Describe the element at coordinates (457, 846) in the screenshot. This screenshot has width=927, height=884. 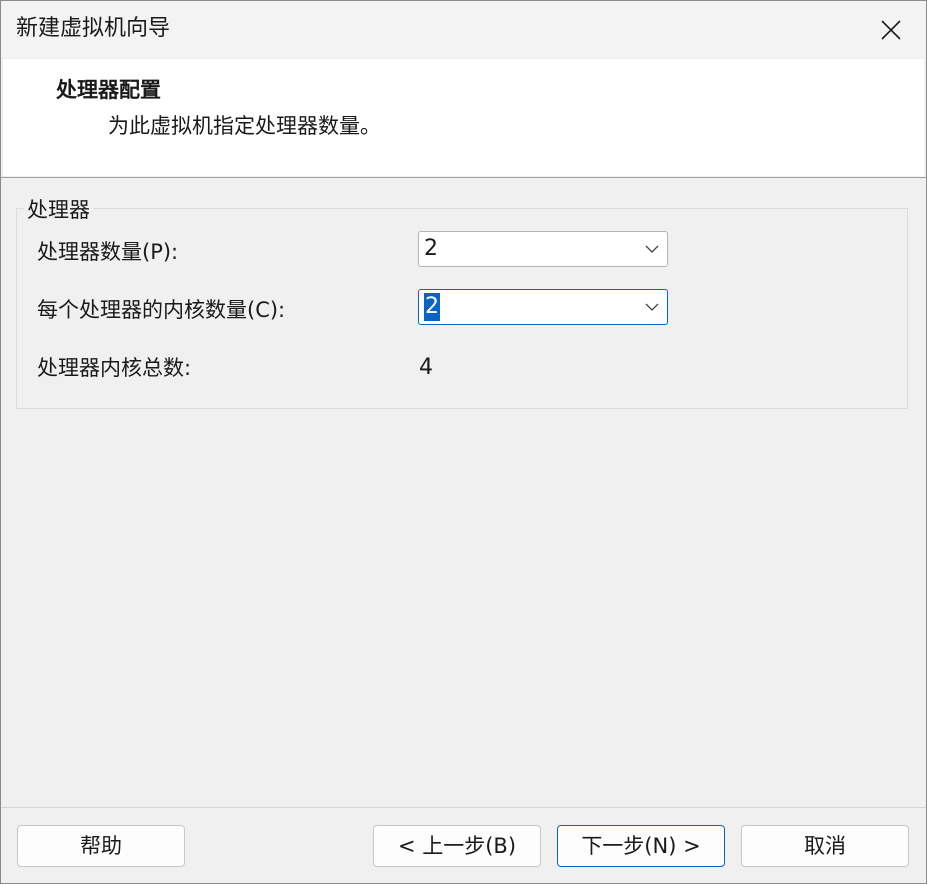
I see `back-button: < 上一步(B)` at that location.